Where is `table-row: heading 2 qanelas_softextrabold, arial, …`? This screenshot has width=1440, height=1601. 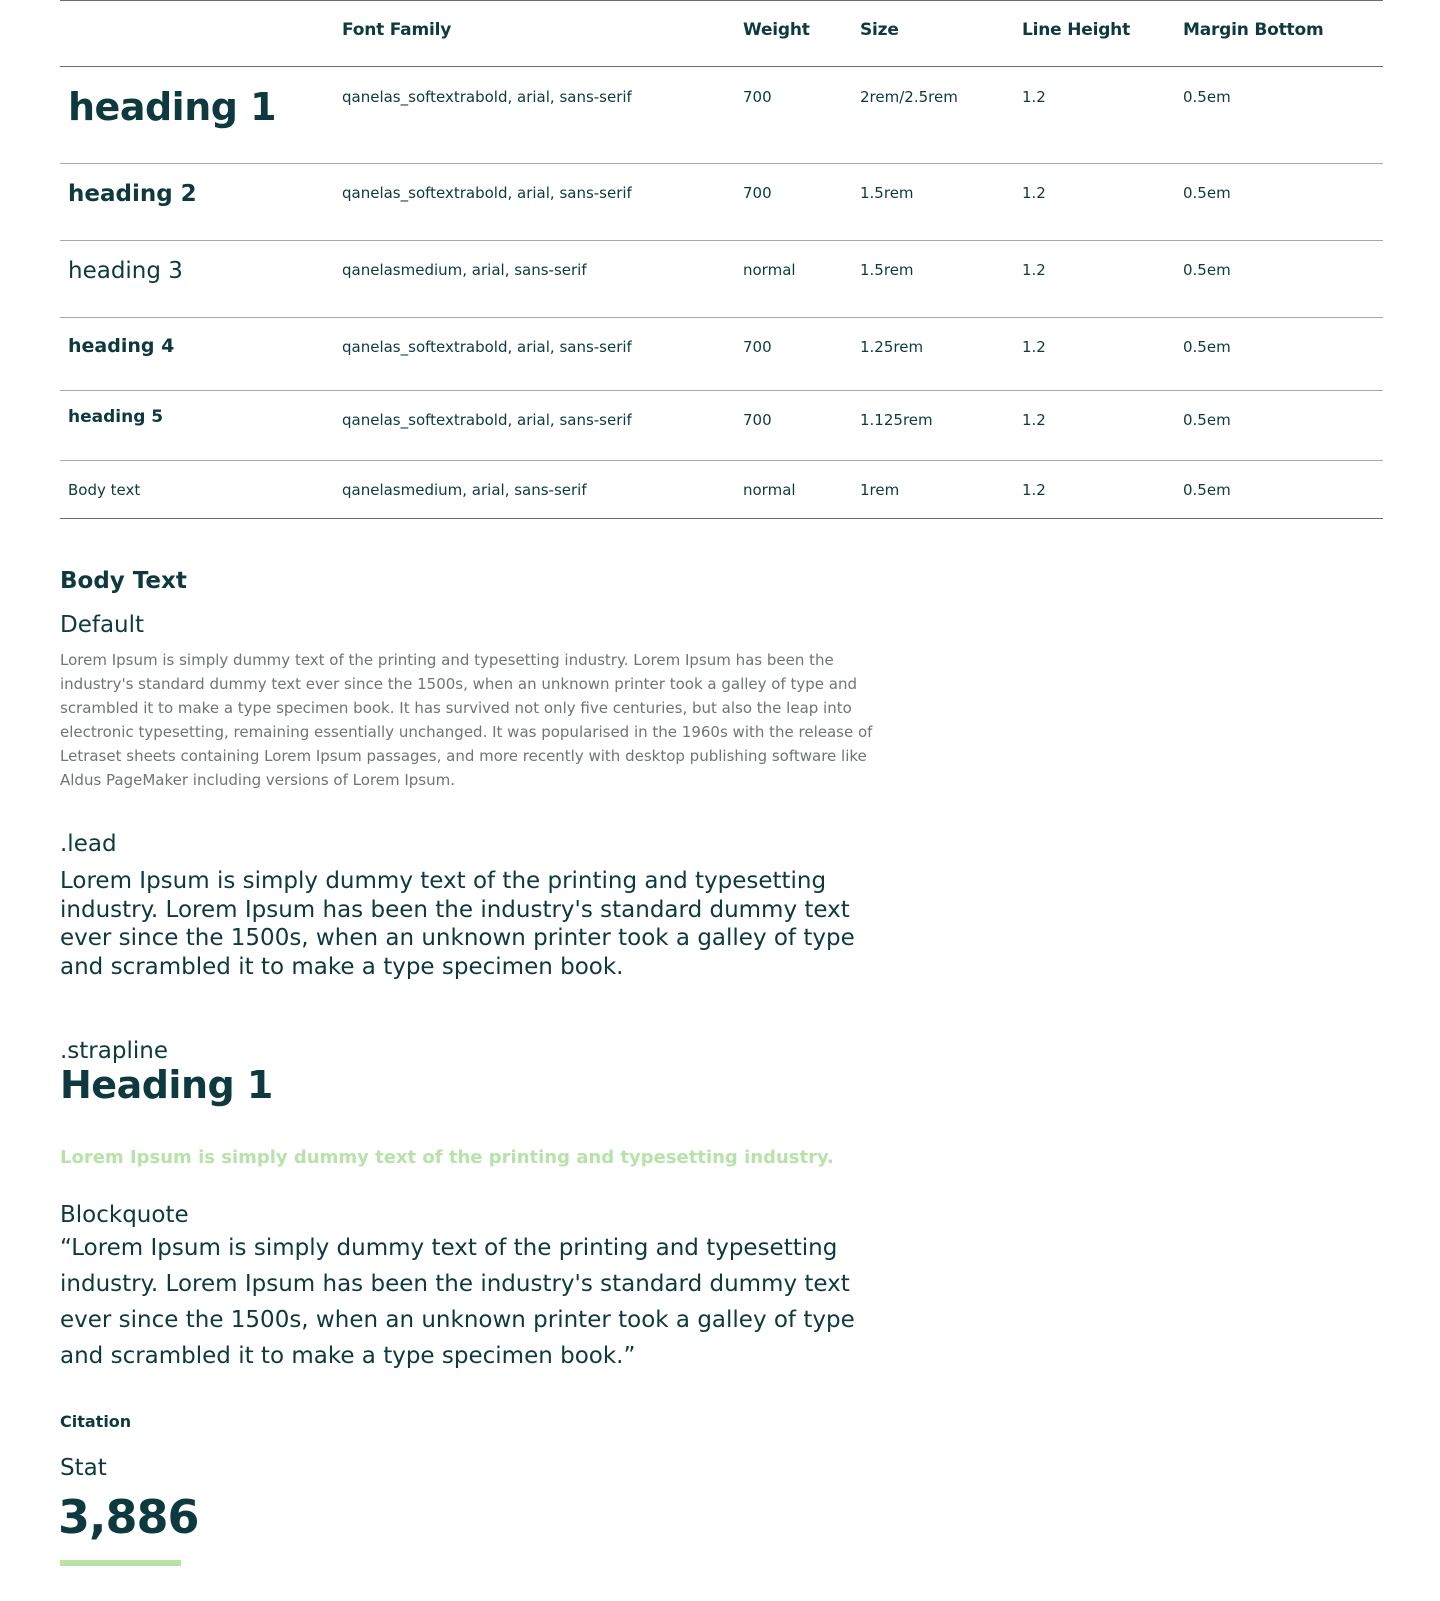
table-row: heading 2 qanelas_softextrabold, arial, … is located at coordinates (721, 202).